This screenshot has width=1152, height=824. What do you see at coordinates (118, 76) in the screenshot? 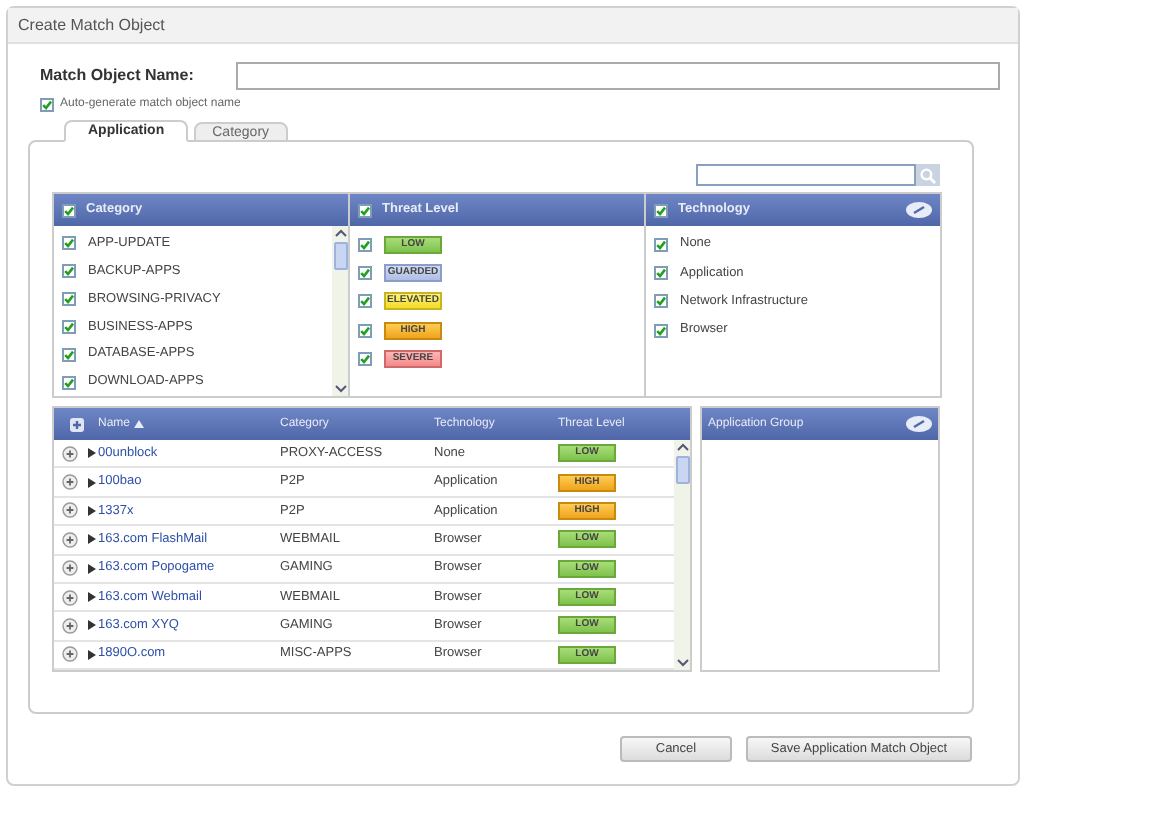
I see `field-label: Match Object Name:` at bounding box center [118, 76].